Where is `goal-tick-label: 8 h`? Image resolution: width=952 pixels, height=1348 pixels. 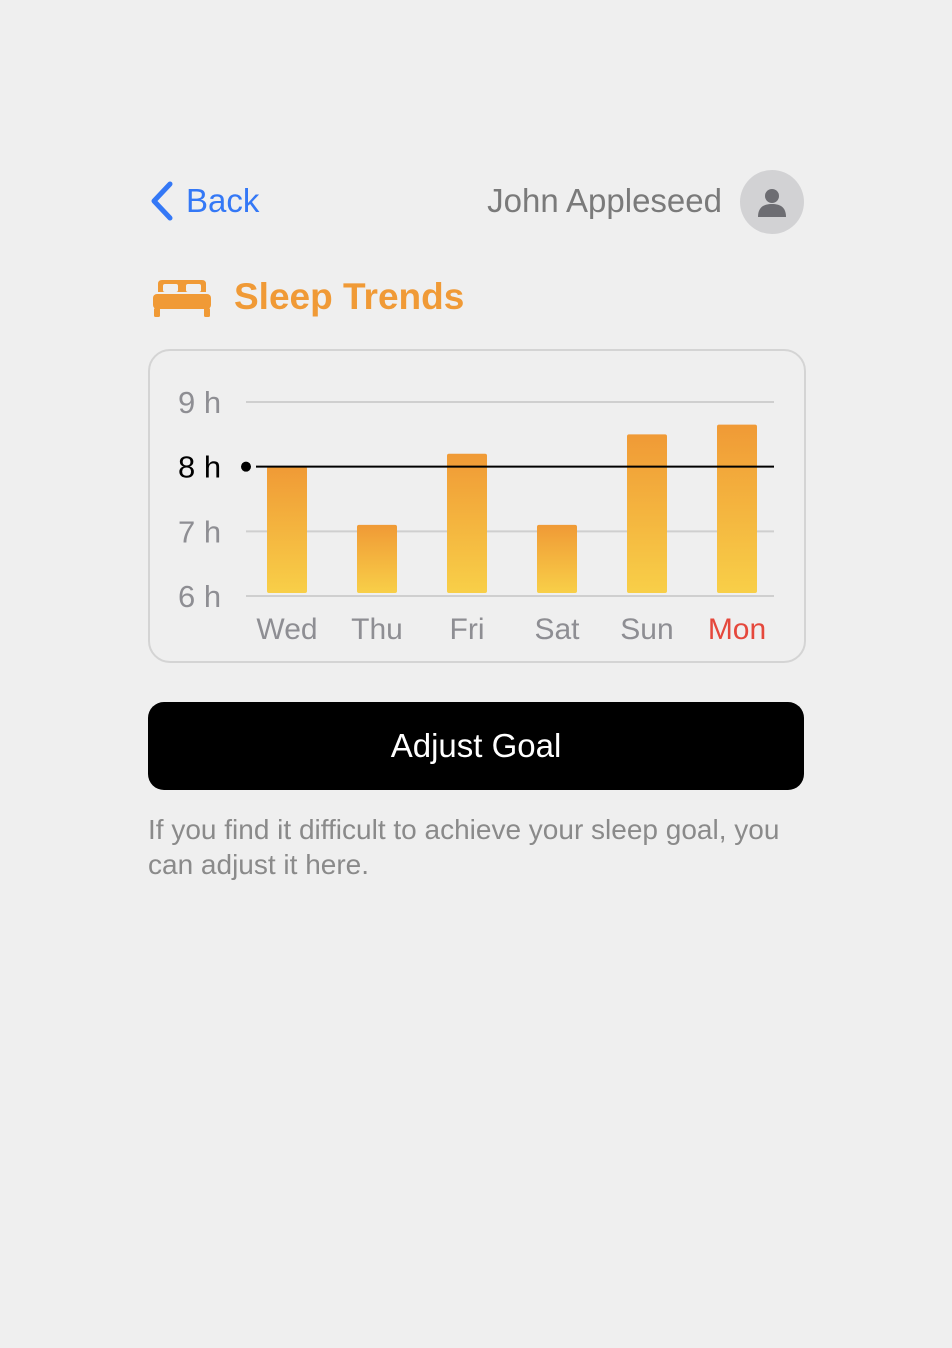 goal-tick-label: 8 h is located at coordinates (199, 467).